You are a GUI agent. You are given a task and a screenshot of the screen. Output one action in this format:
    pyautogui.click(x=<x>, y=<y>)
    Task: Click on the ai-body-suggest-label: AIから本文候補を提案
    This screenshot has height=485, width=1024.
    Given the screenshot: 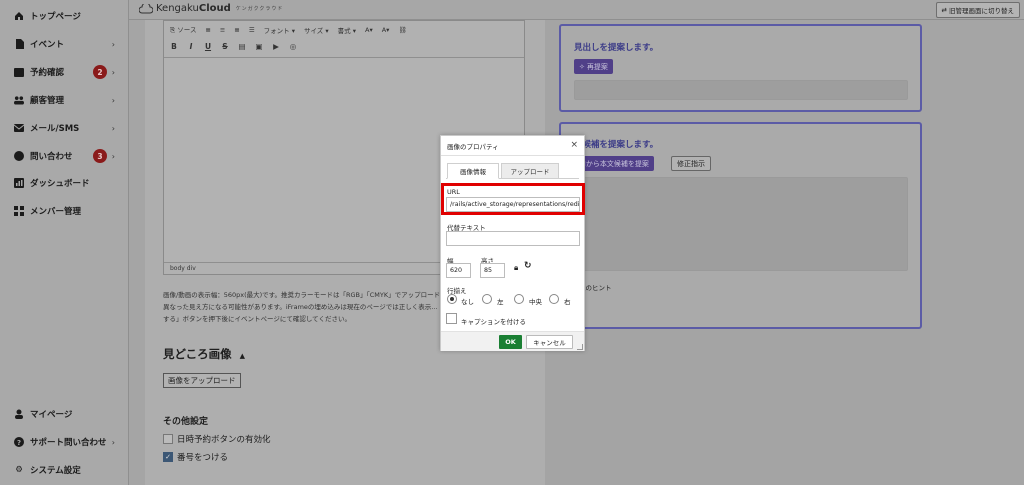 What is the action you would take?
    pyautogui.click(x=614, y=163)
    